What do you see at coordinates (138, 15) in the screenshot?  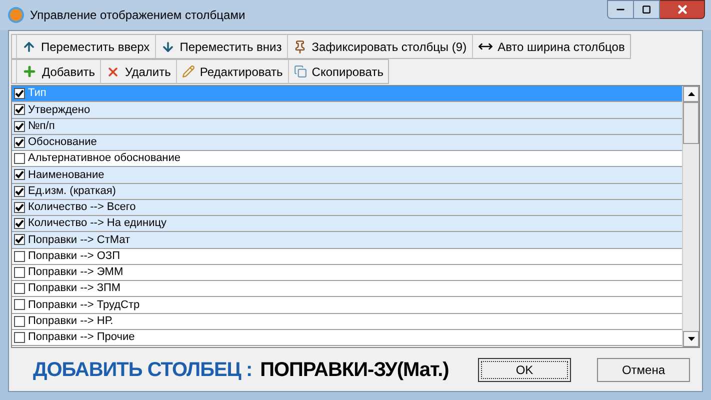 I see `window-title: Управление отображением столбцами` at bounding box center [138, 15].